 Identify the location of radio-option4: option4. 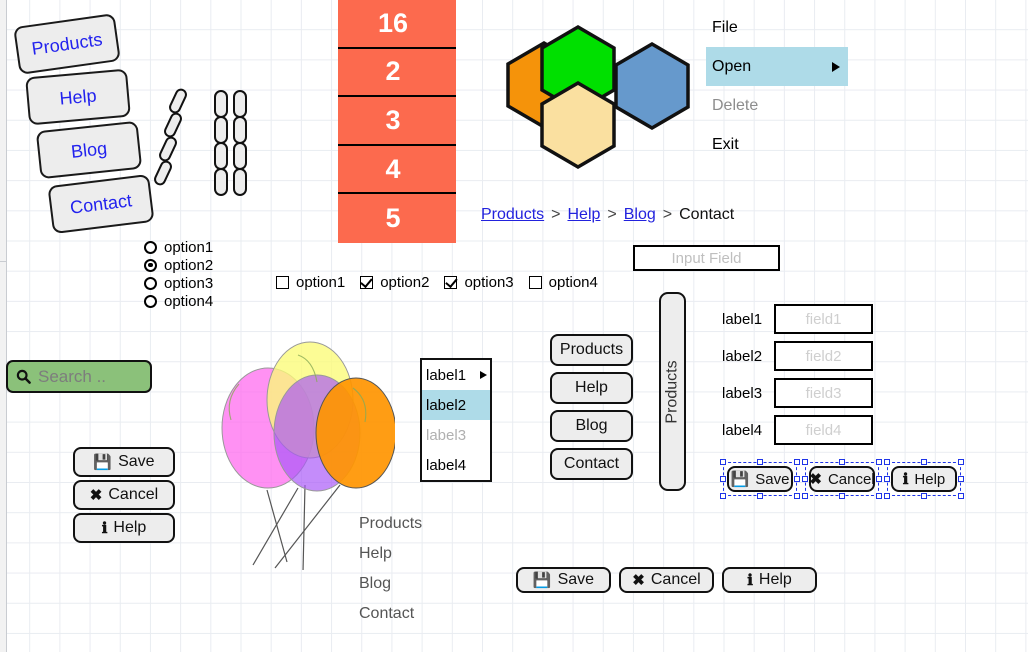
(178, 301).